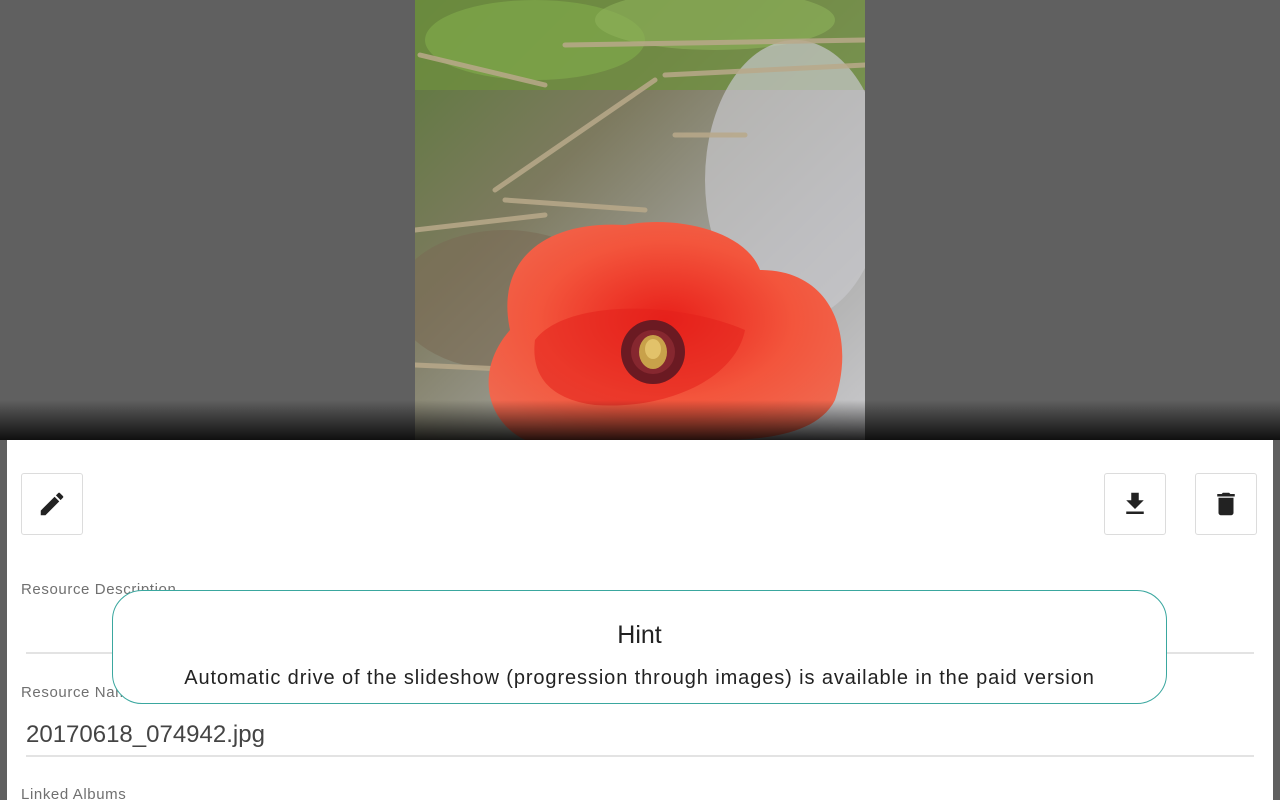 The width and height of the screenshot is (1280, 800). I want to click on delete-button, so click(1226, 504).